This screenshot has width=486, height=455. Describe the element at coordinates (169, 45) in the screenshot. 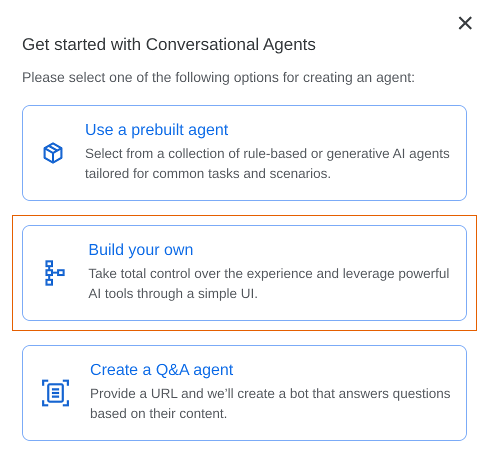

I see `dialog-title: Get started with Conversational Agents` at that location.